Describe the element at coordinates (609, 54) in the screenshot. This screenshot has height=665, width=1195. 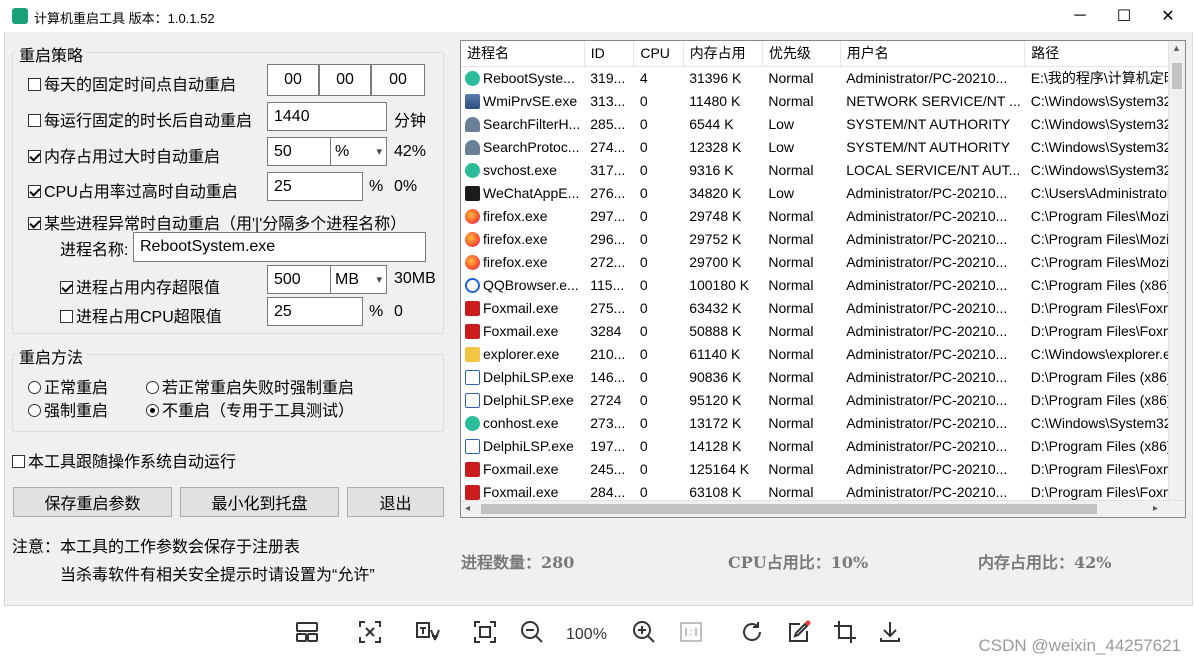
I see `column-header-id: ID` at that location.